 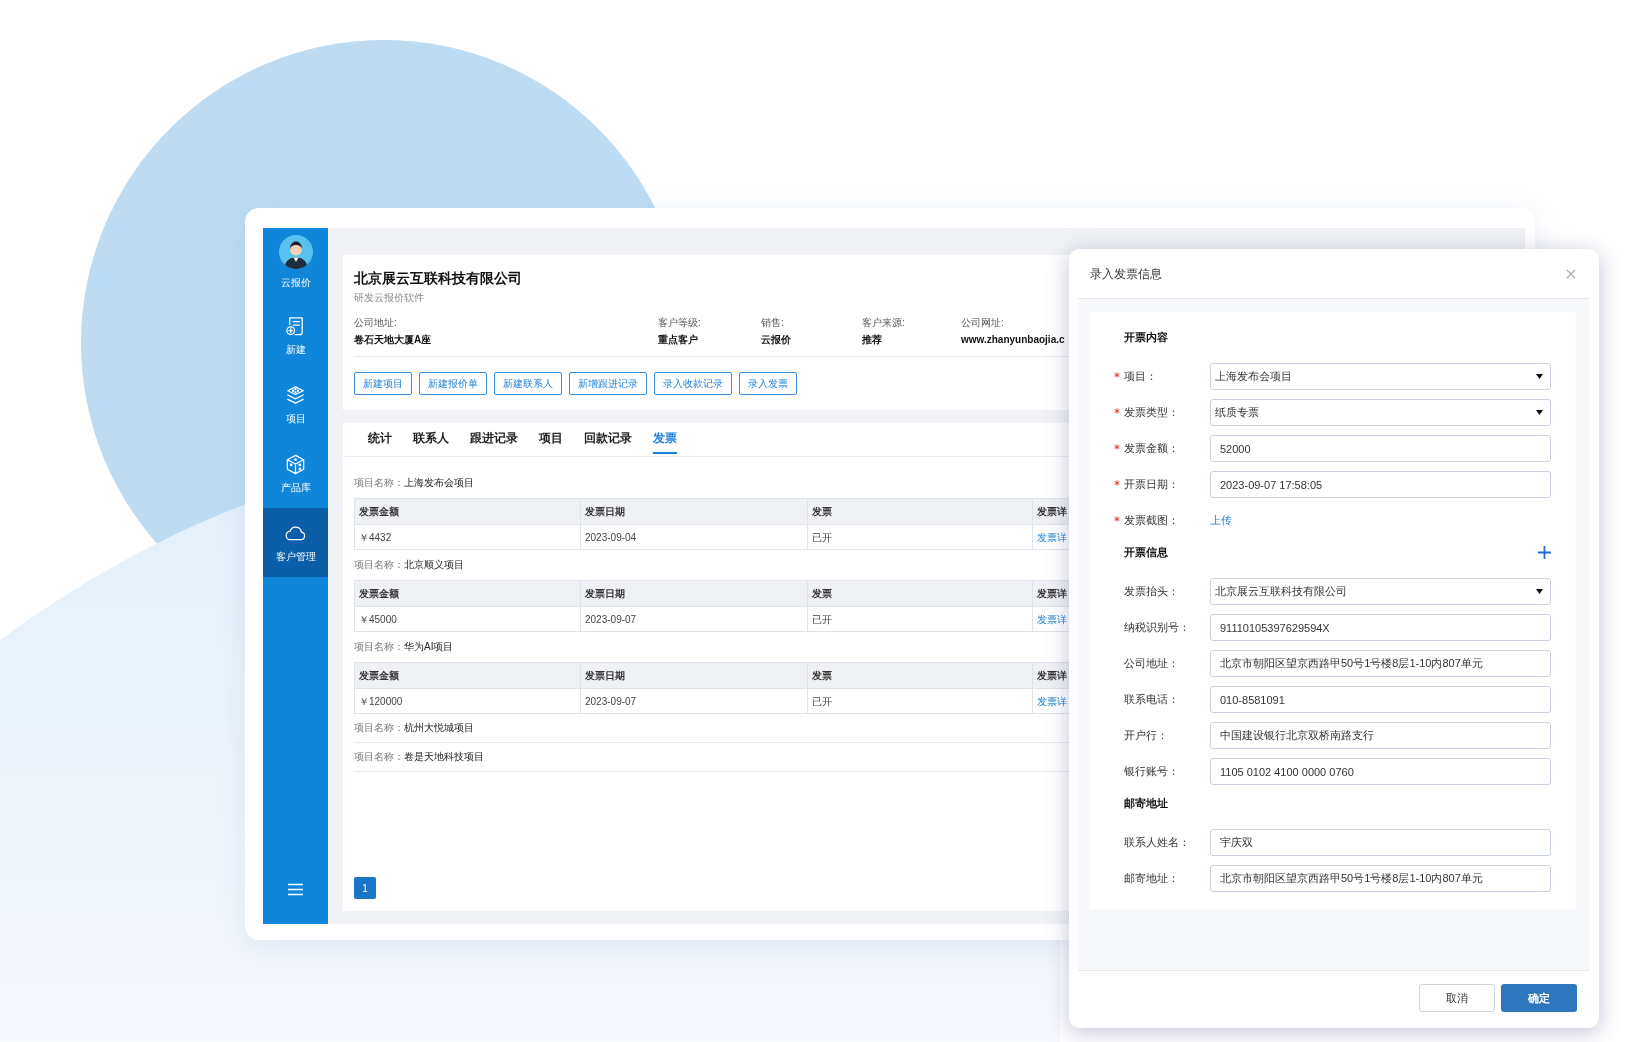 I want to click on section-title: 开票内容, so click(x=1146, y=337).